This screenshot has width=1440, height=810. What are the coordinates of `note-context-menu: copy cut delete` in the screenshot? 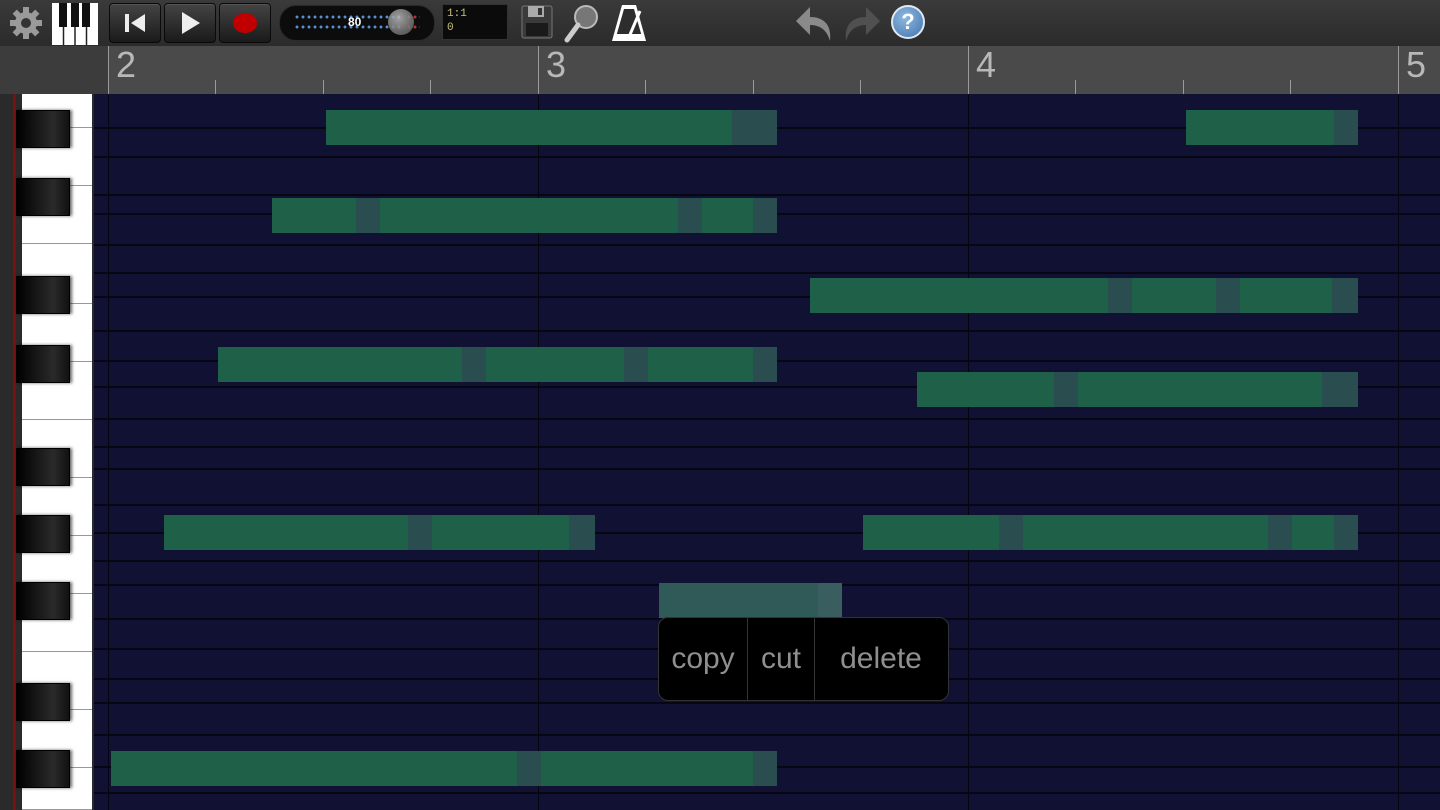 It's located at (803, 659).